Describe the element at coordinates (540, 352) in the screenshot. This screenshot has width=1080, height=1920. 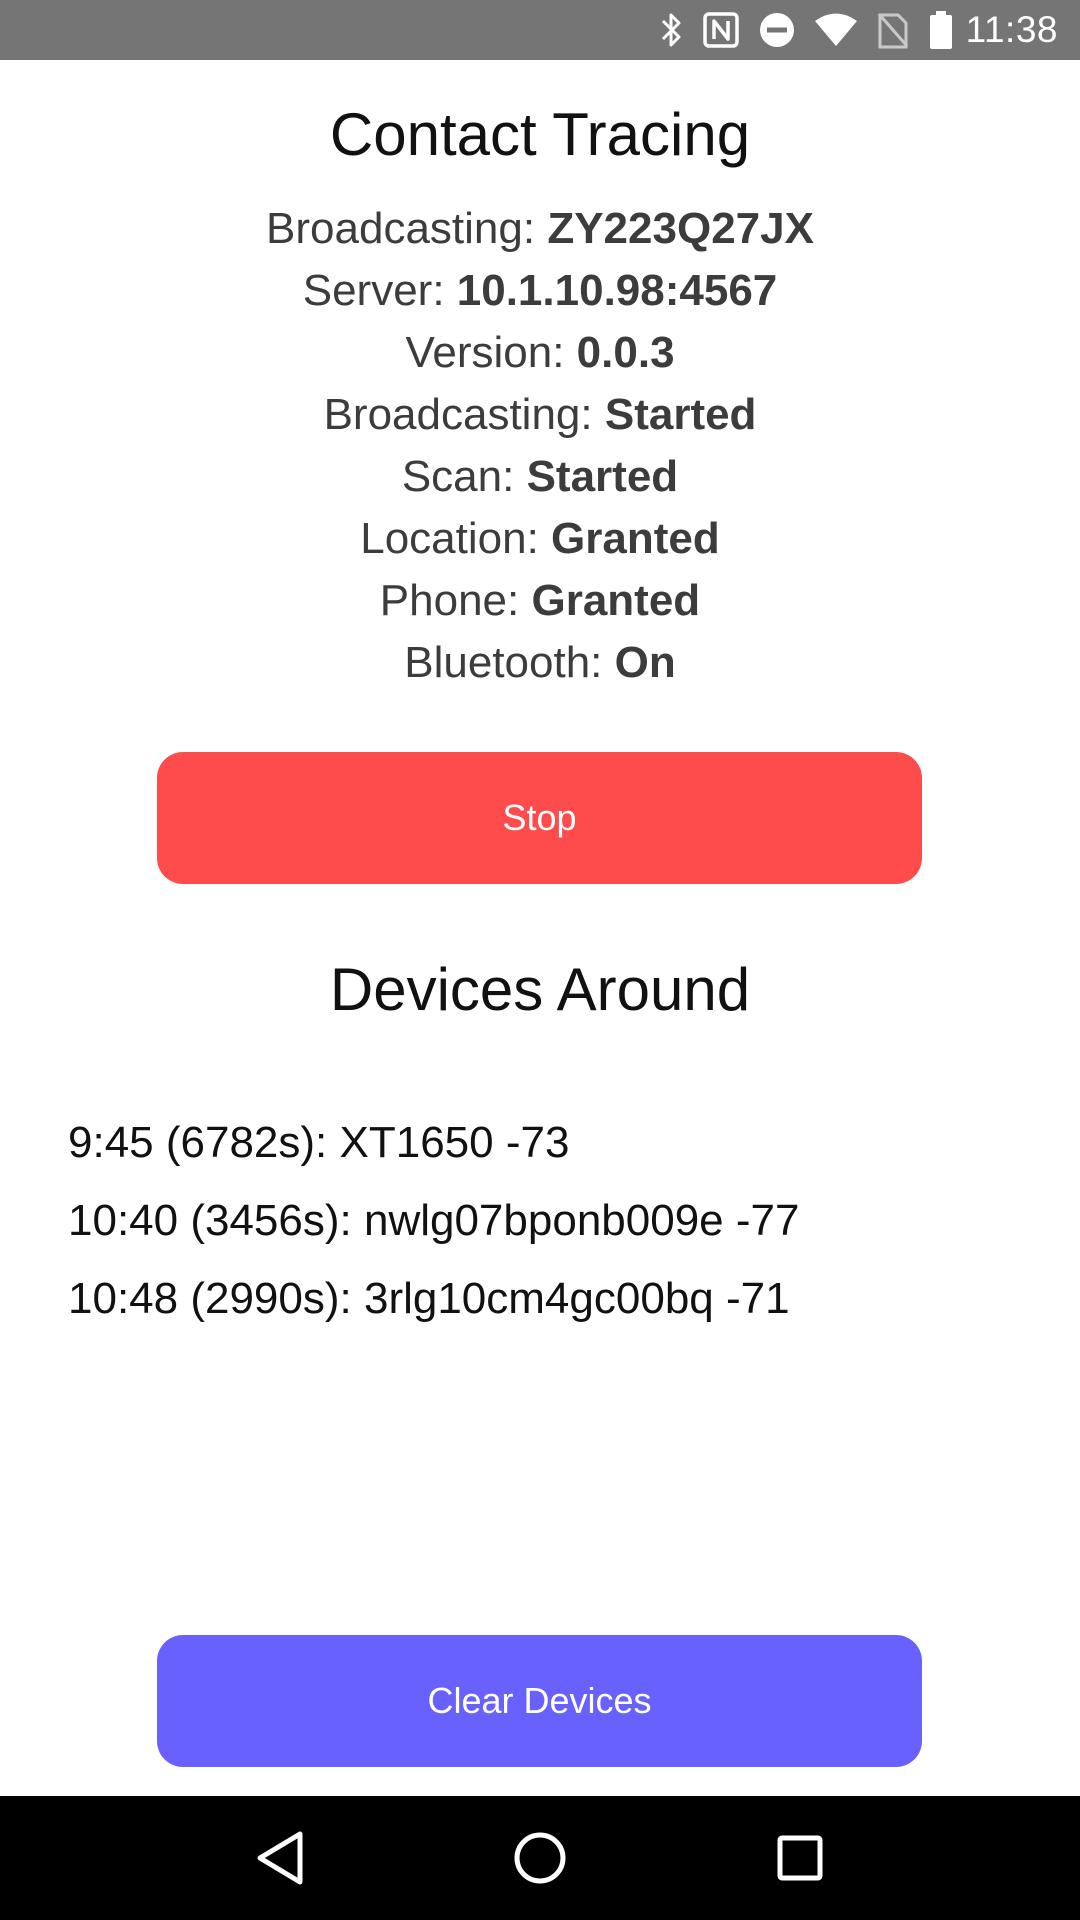
I see `info-version: Version: 0.0.3` at that location.